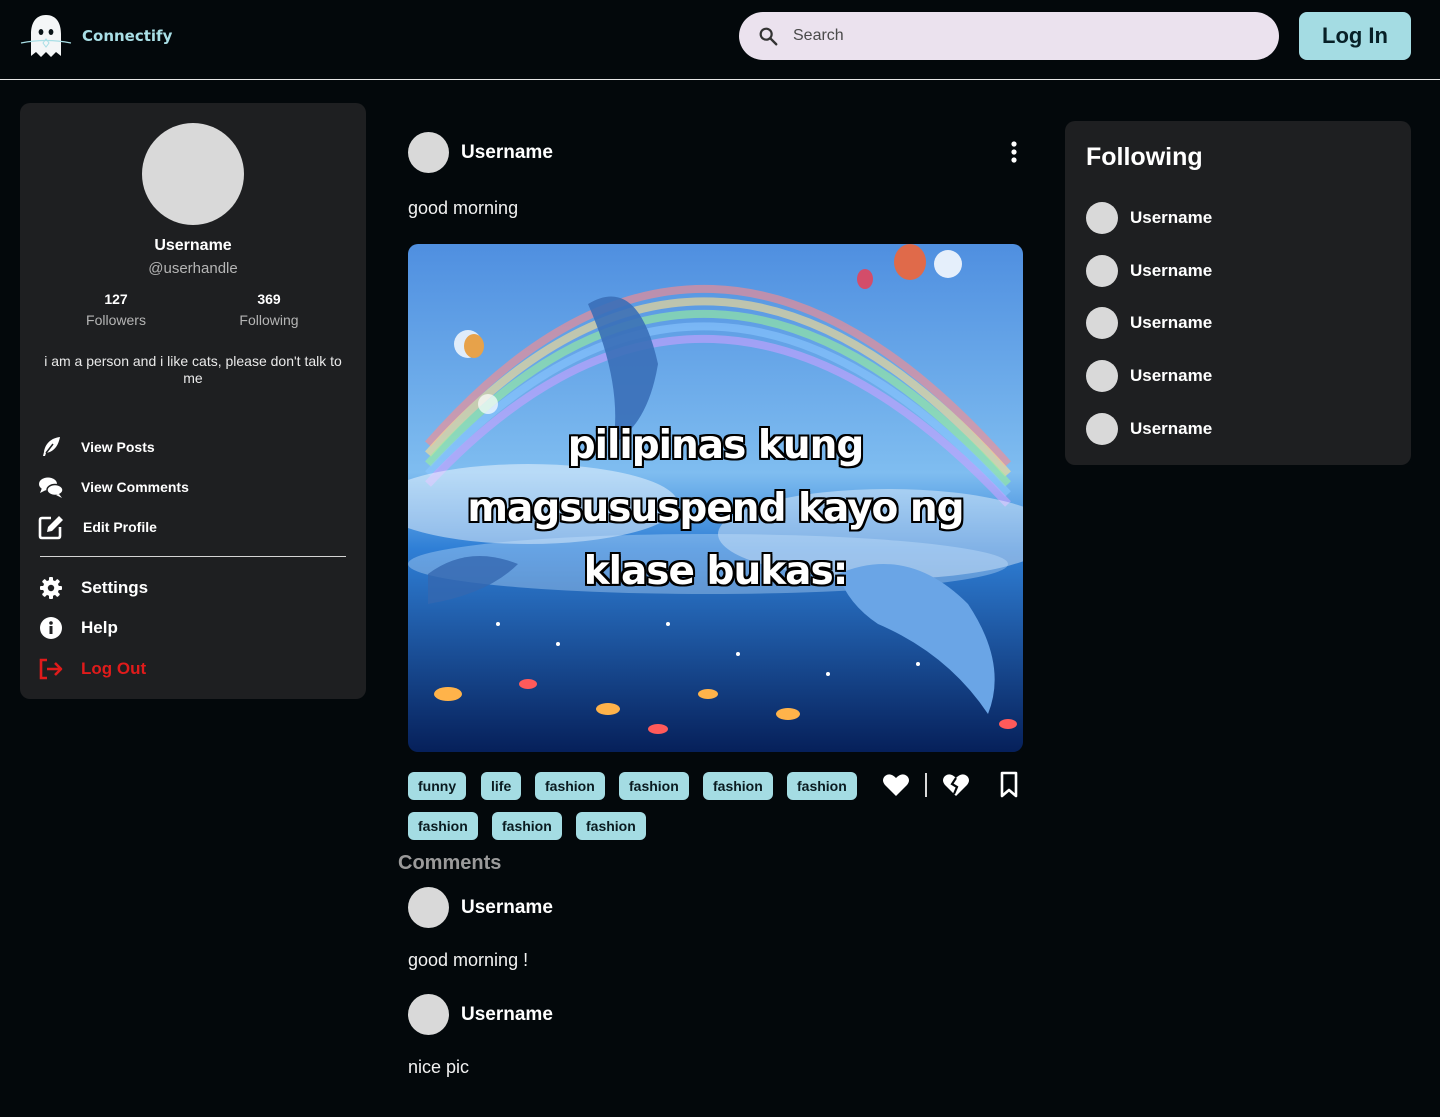 The width and height of the screenshot is (1440, 1117). I want to click on edit-icon, so click(51, 527).